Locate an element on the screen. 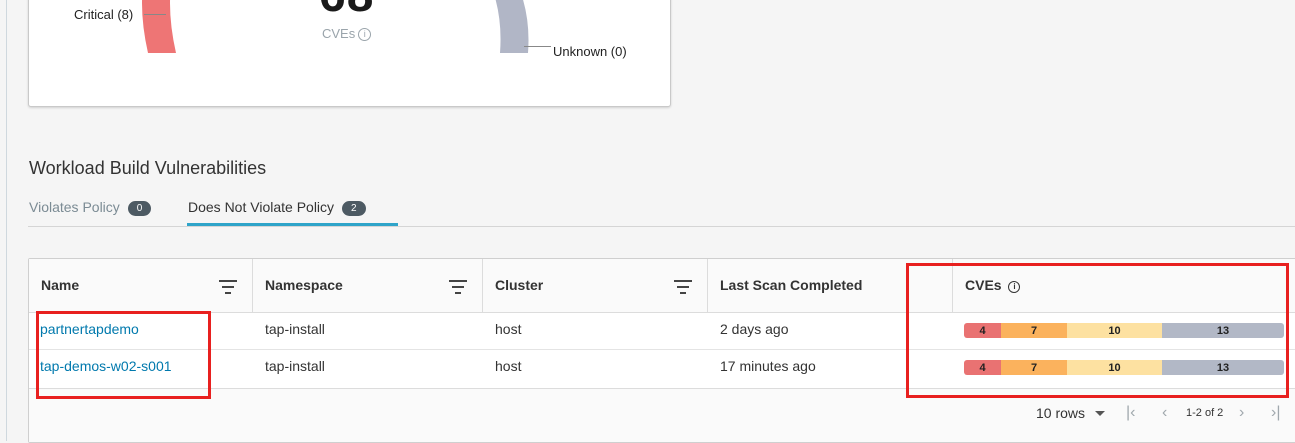  gauge-label-unknown: Unknown (0) is located at coordinates (590, 51).